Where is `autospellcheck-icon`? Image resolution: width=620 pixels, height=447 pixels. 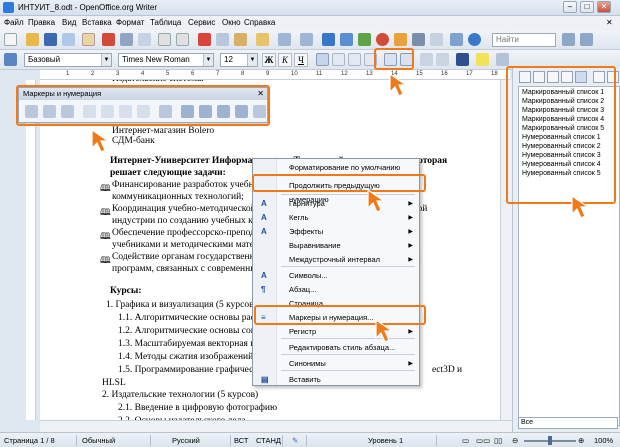
autospellcheck-icon is located at coordinates (182, 39).